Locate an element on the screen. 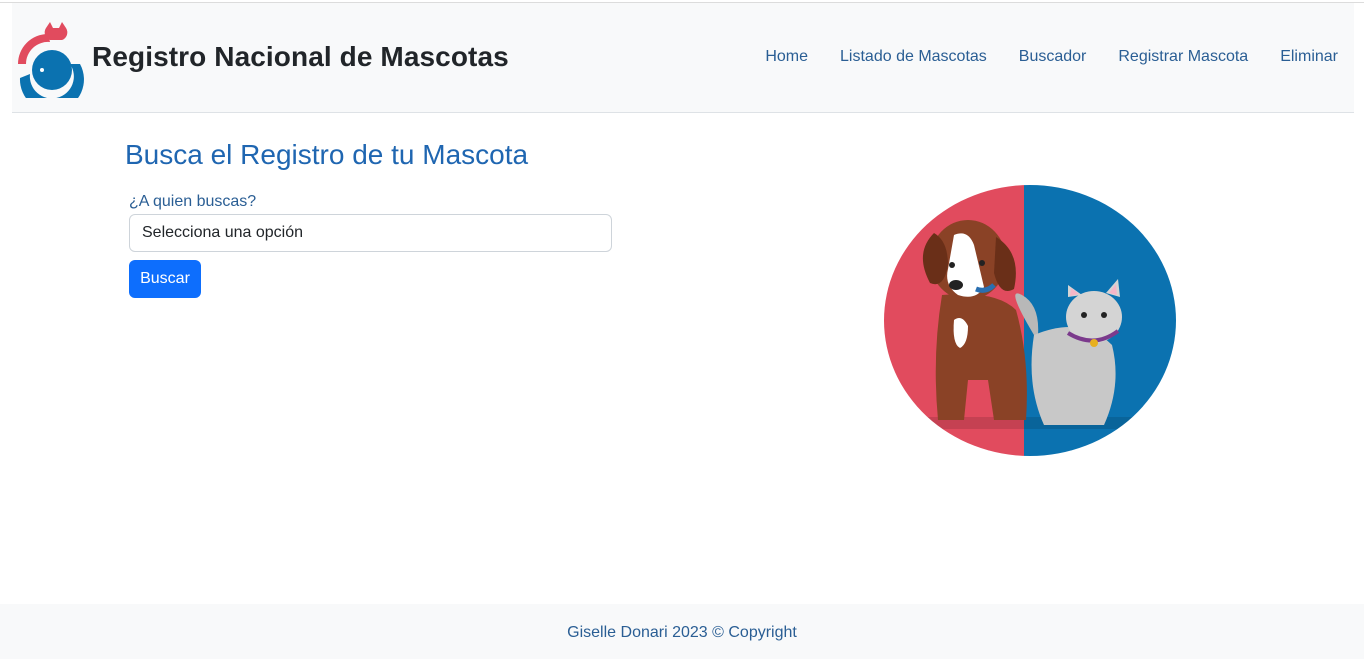 This screenshot has height=659, width=1364. dog-cat-illustration is located at coordinates (1030, 320).